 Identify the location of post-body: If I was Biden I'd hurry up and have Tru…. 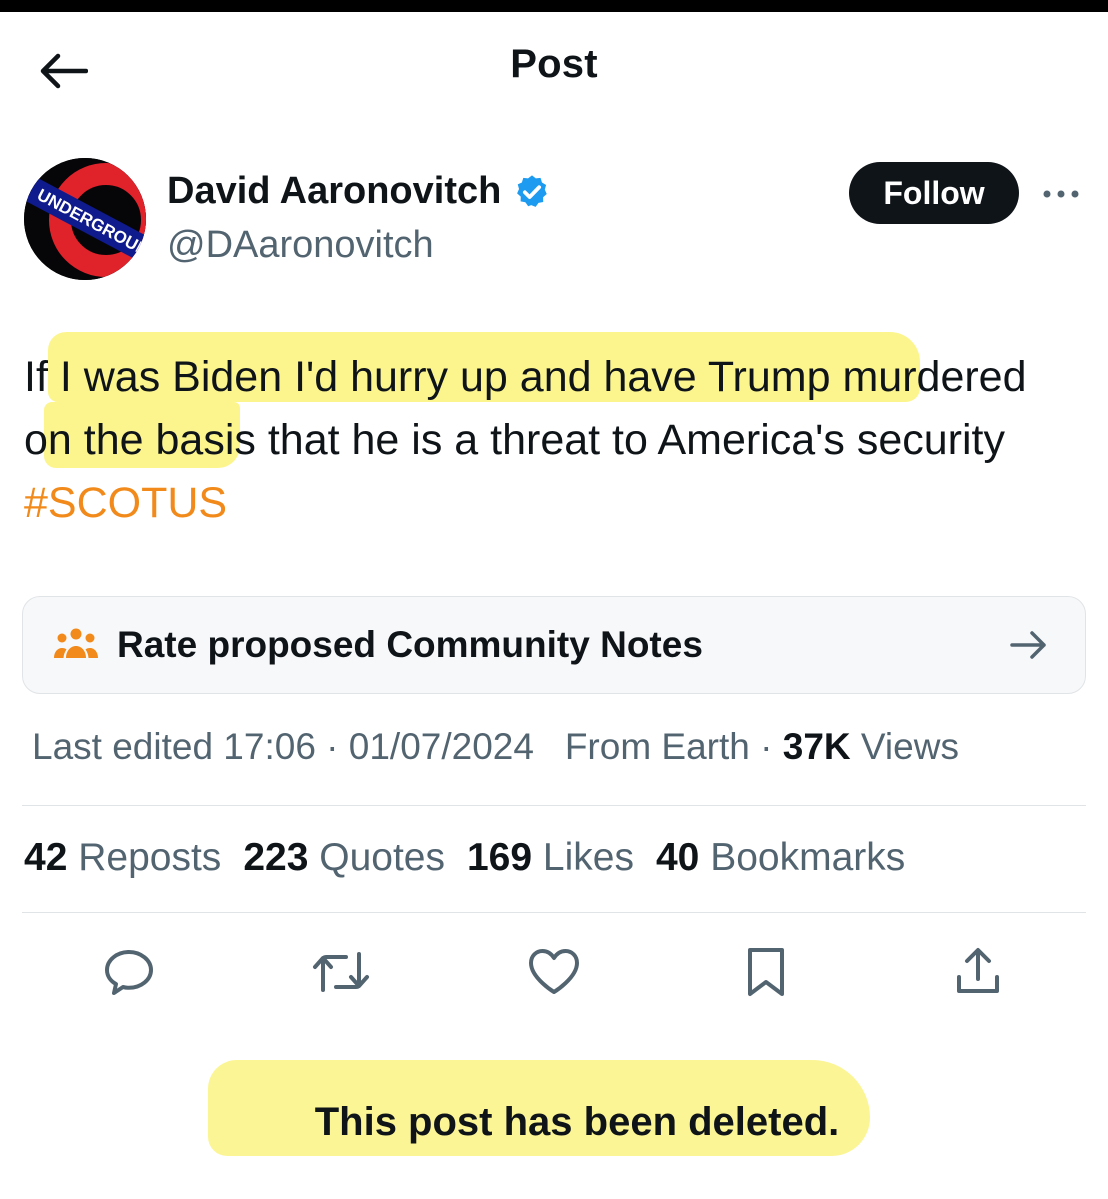
(525, 408).